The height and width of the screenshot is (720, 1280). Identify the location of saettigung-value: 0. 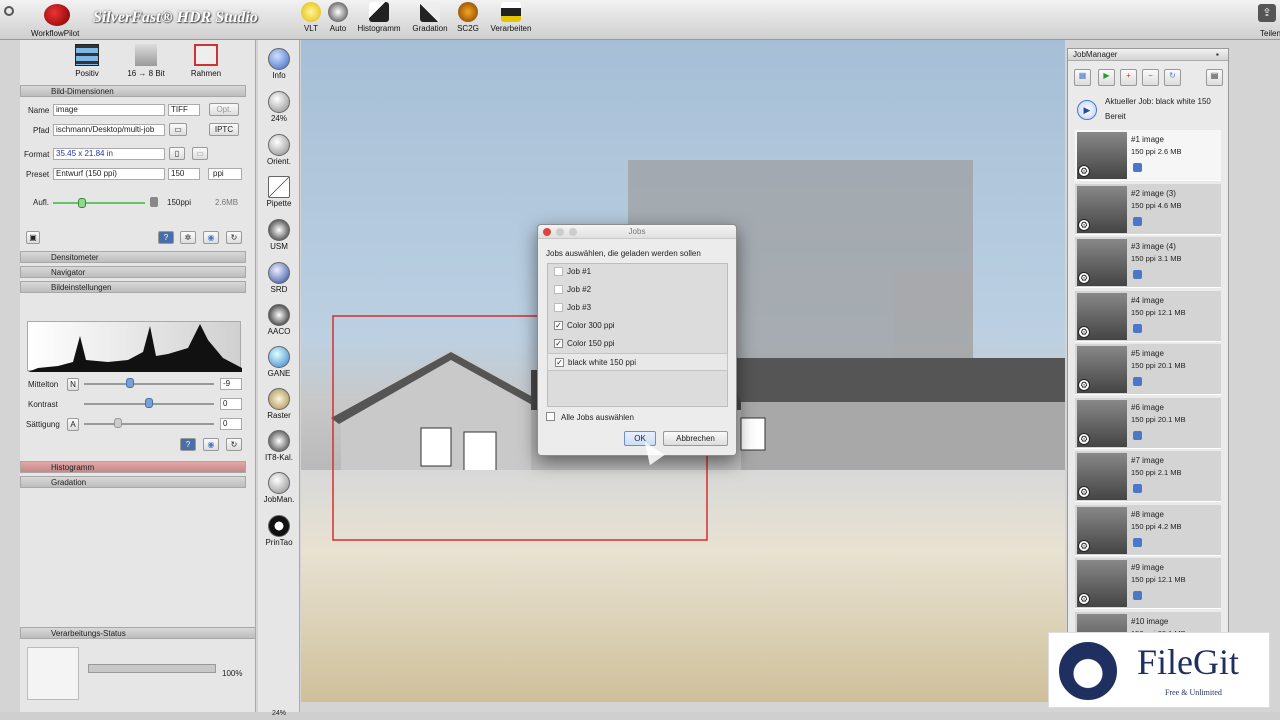
(231, 424).